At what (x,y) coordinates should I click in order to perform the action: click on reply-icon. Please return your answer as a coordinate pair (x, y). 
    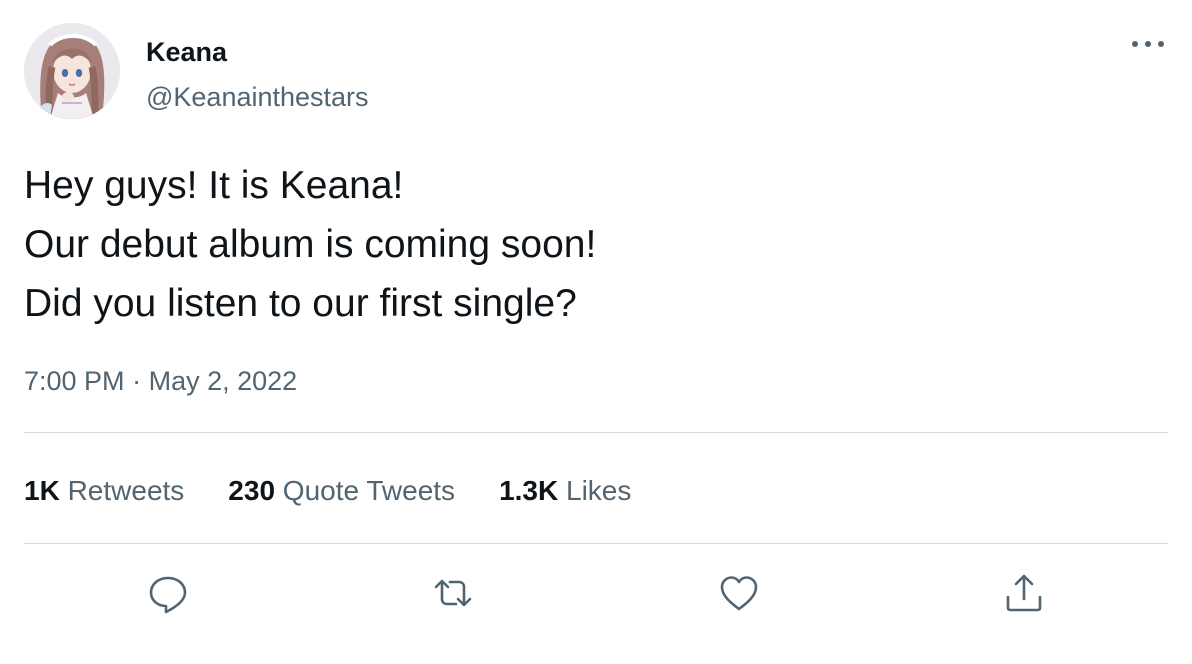
    Looking at the image, I should click on (168, 595).